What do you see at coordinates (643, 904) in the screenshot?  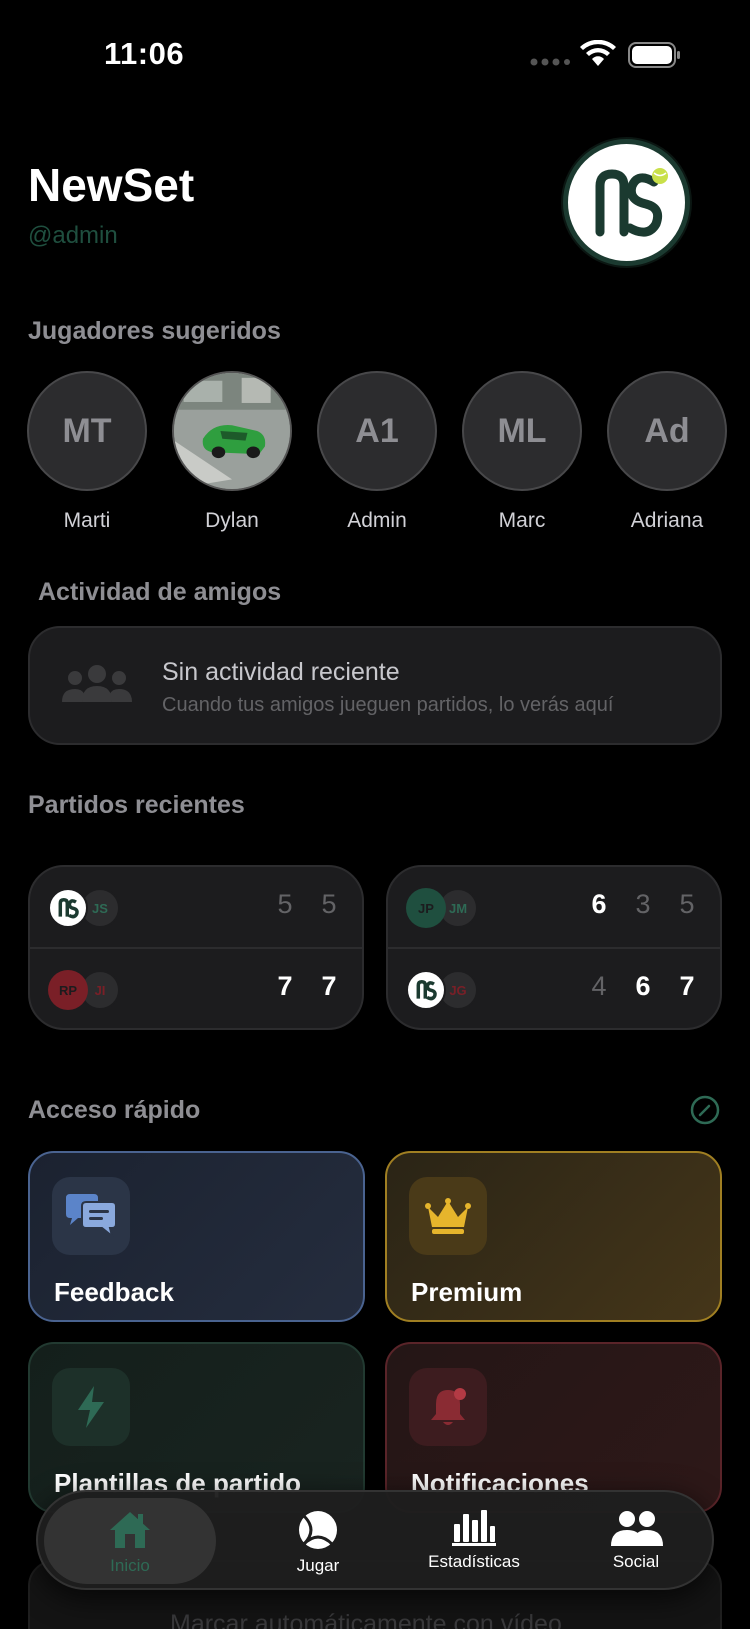 I see `set-score: 3` at bounding box center [643, 904].